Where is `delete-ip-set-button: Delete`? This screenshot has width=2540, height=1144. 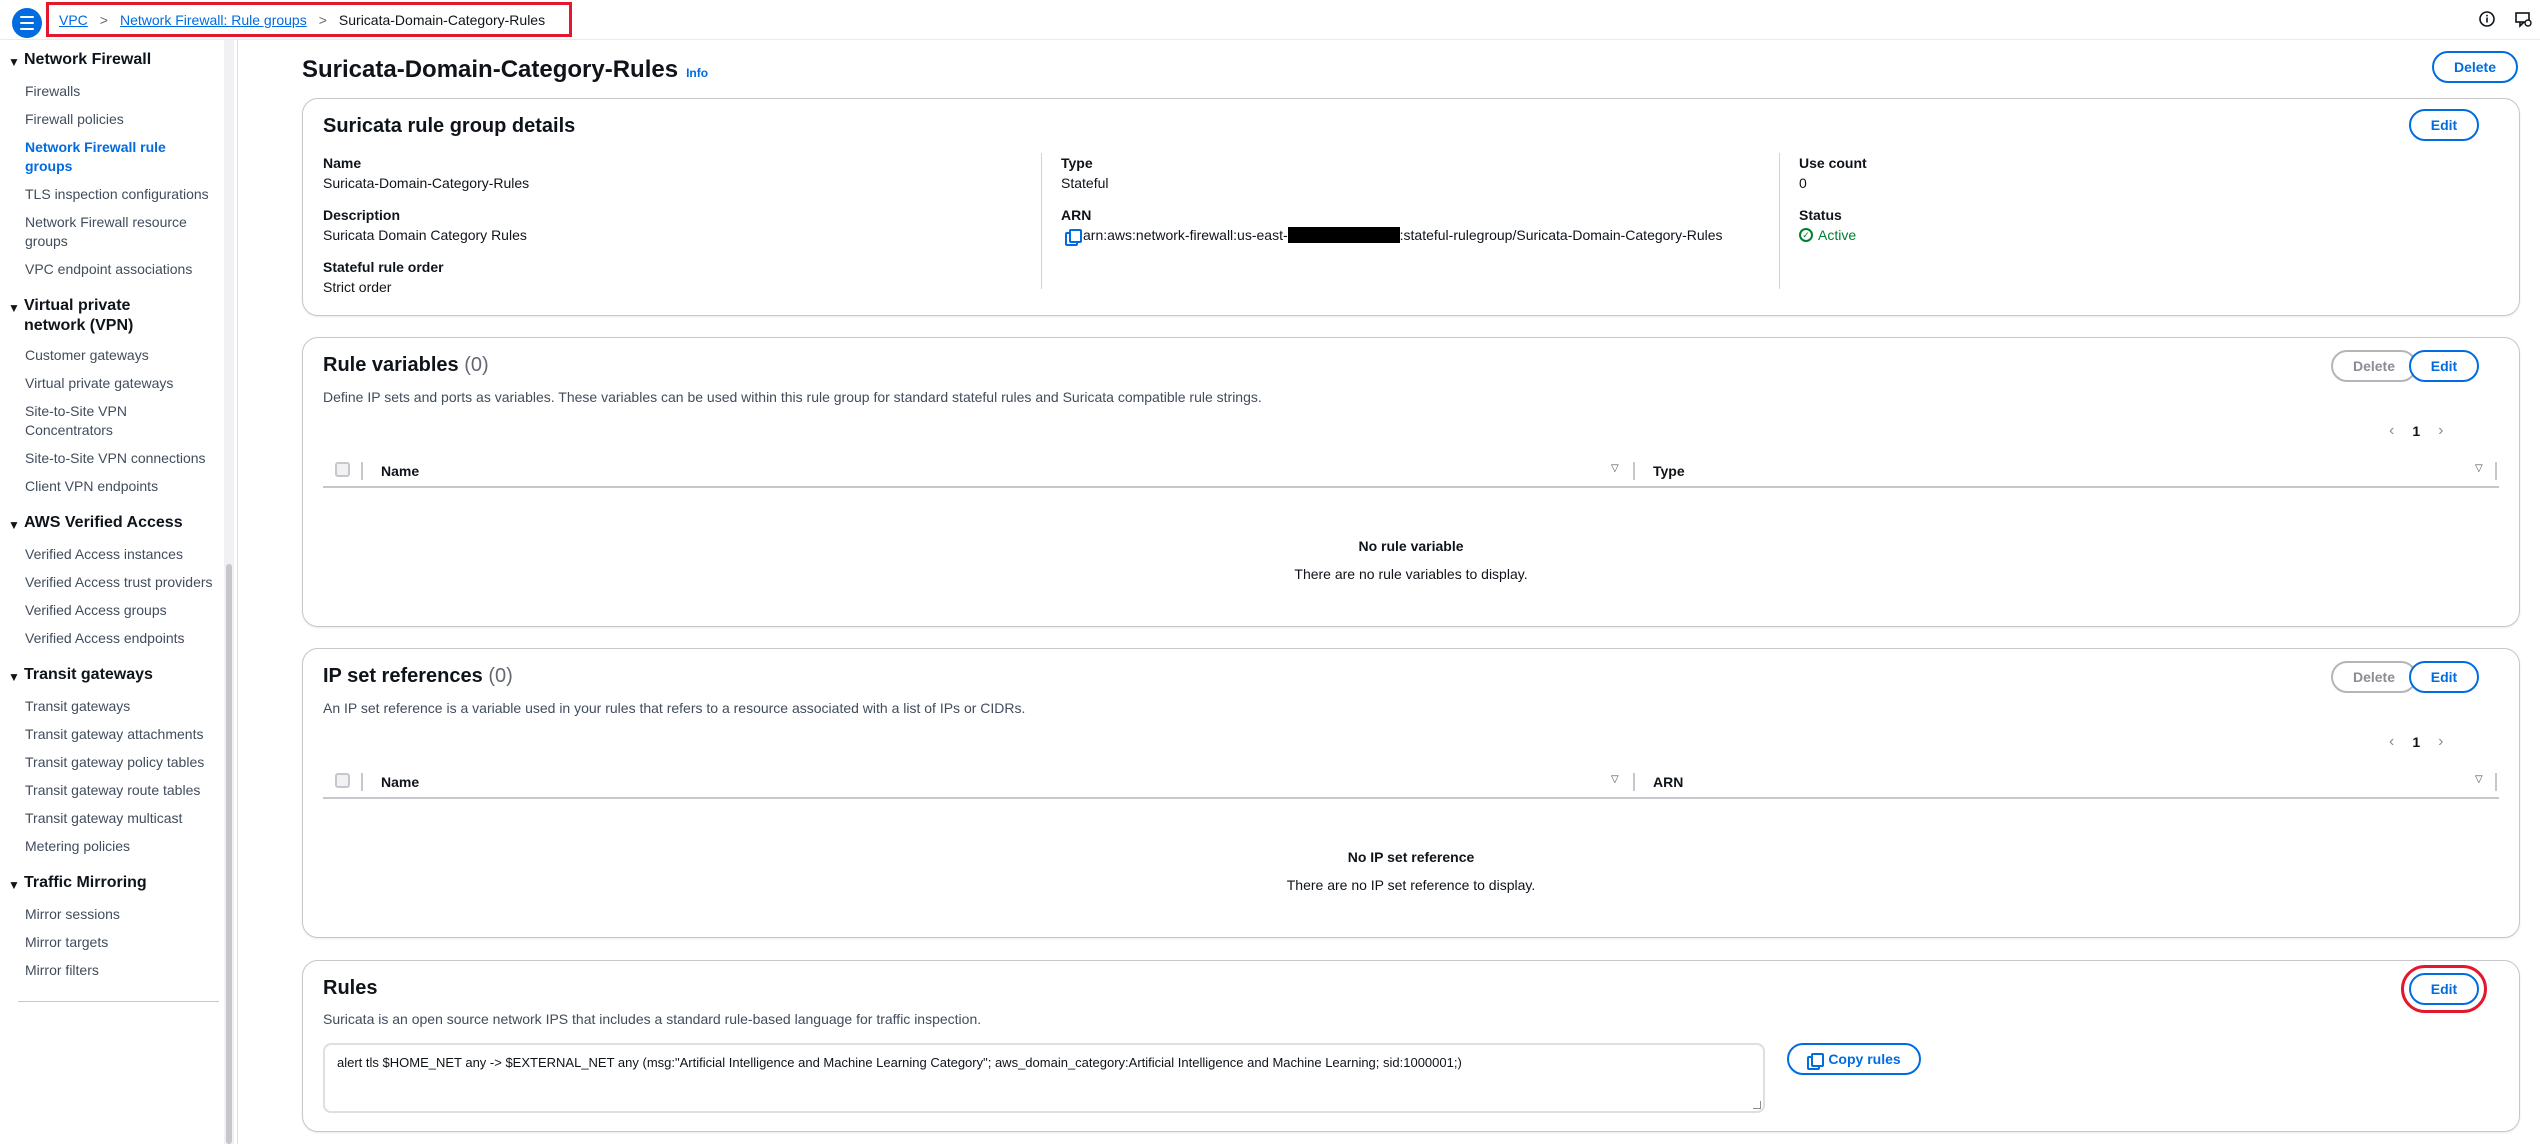 delete-ip-set-button: Delete is located at coordinates (2374, 677).